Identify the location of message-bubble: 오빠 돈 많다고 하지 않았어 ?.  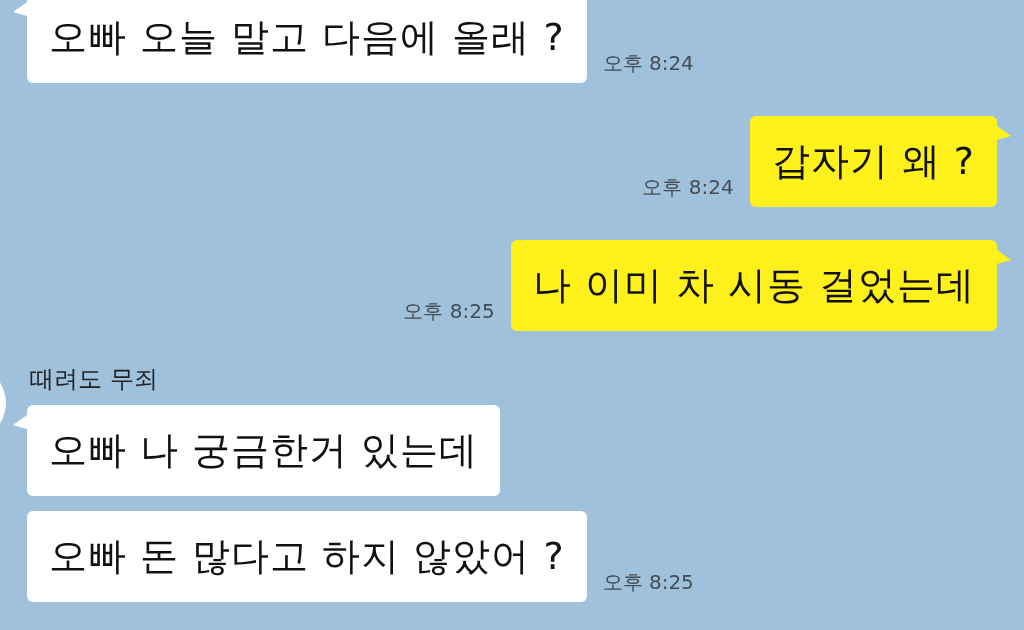
(307, 556).